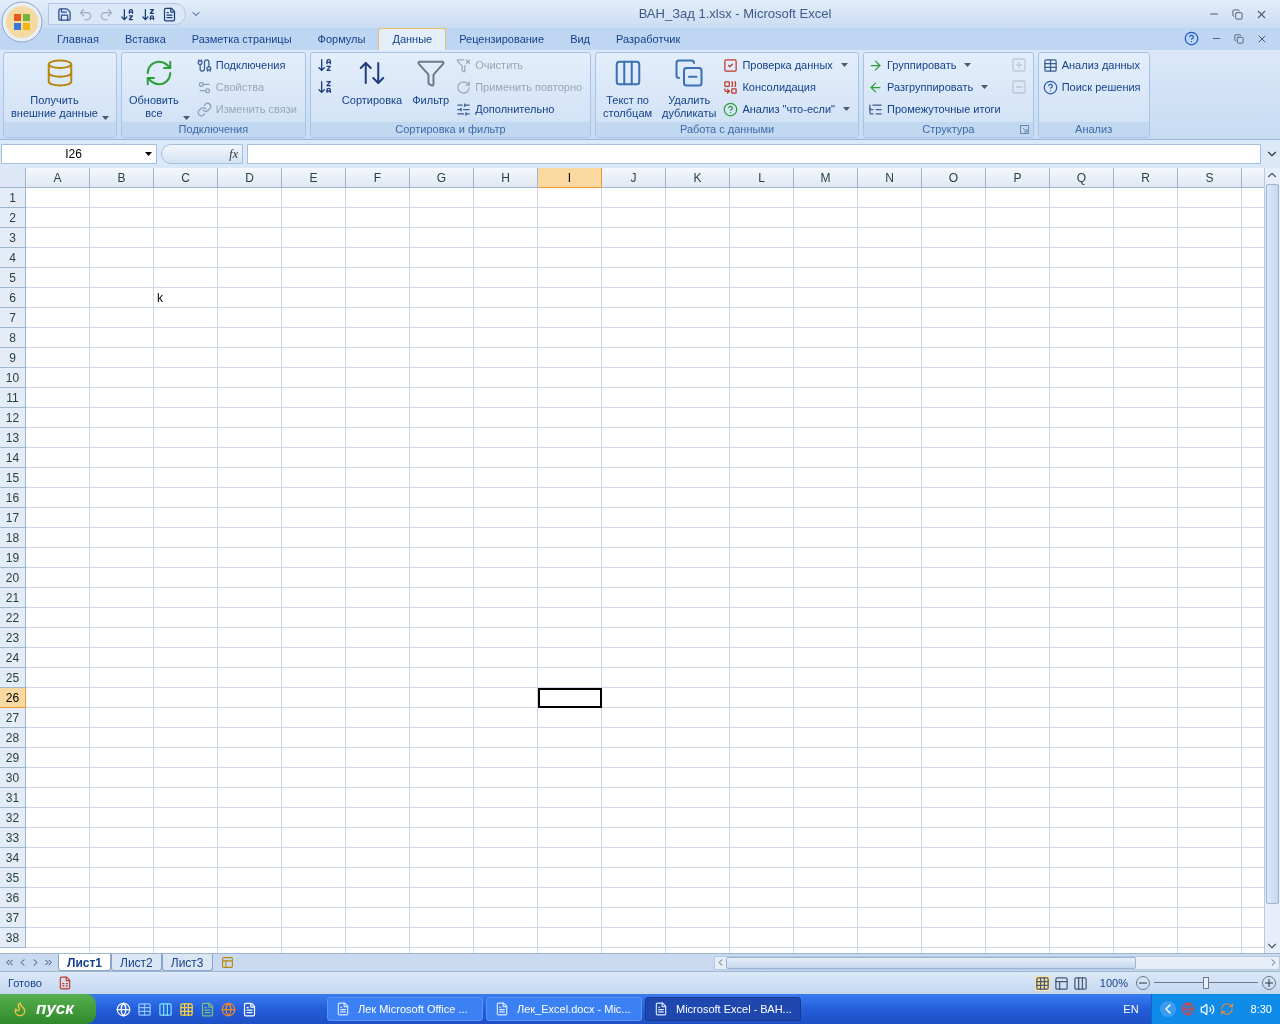 This screenshot has height=1024, width=1280. I want to click on column-header: O, so click(954, 178).